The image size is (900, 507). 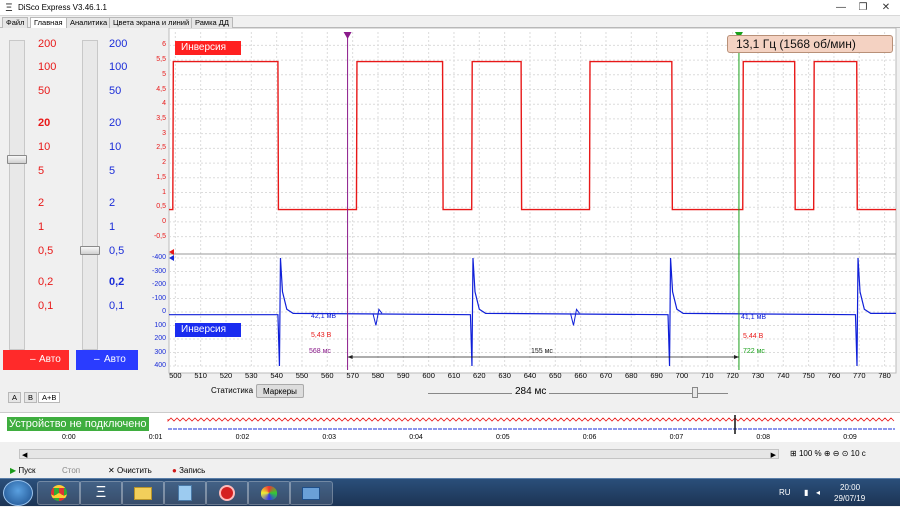 I want to click on plot-bottom-bar: Статистика Маркеры 284 мс, so click(x=531, y=391).